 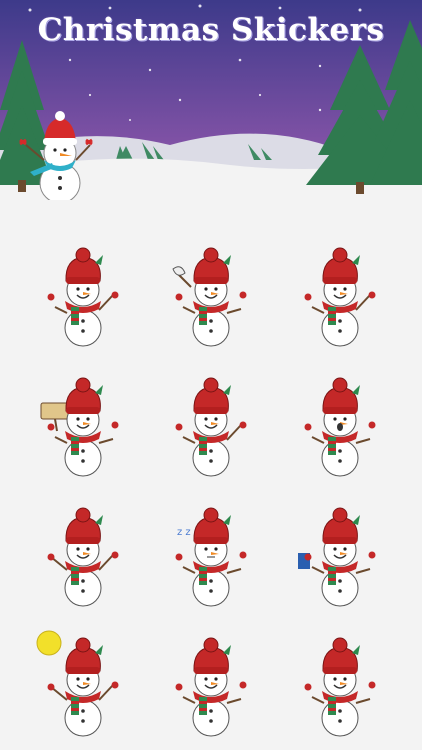 I want to click on snowman-with-sign, so click(x=83, y=422).